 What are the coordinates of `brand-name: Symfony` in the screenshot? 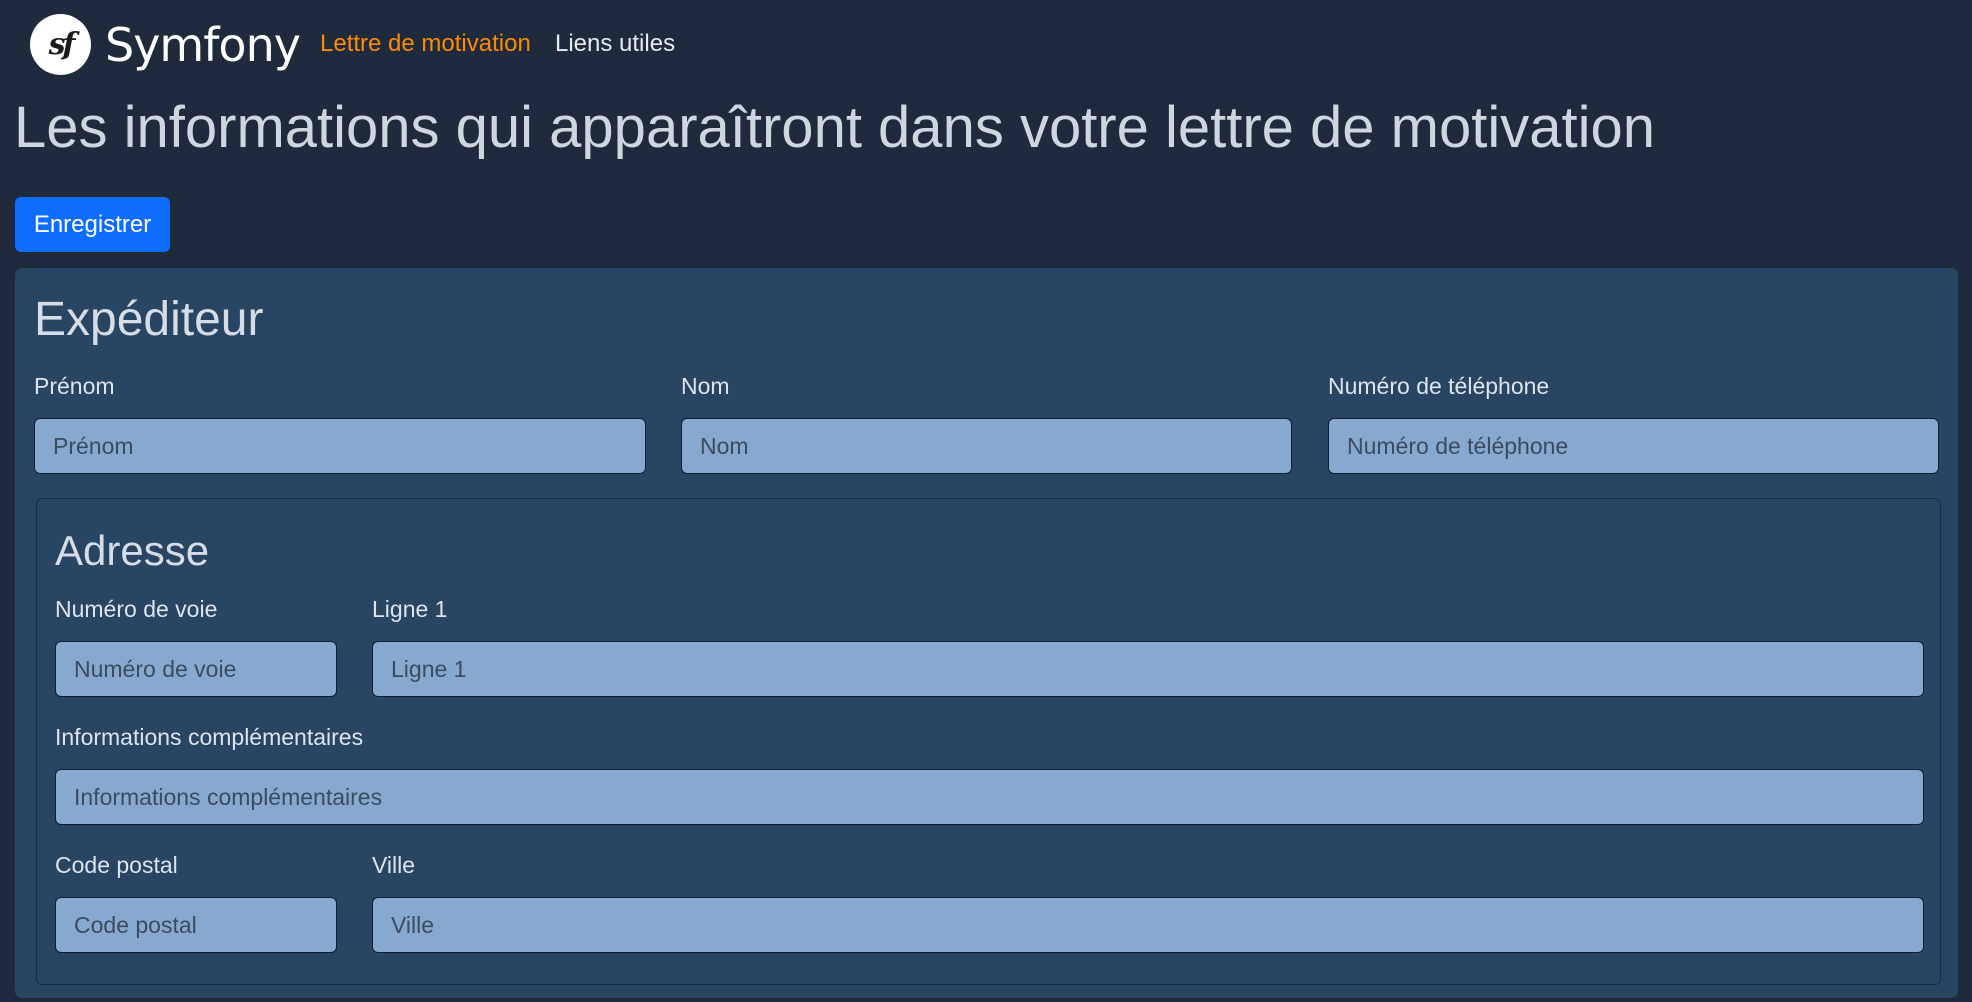 It's located at (203, 44).